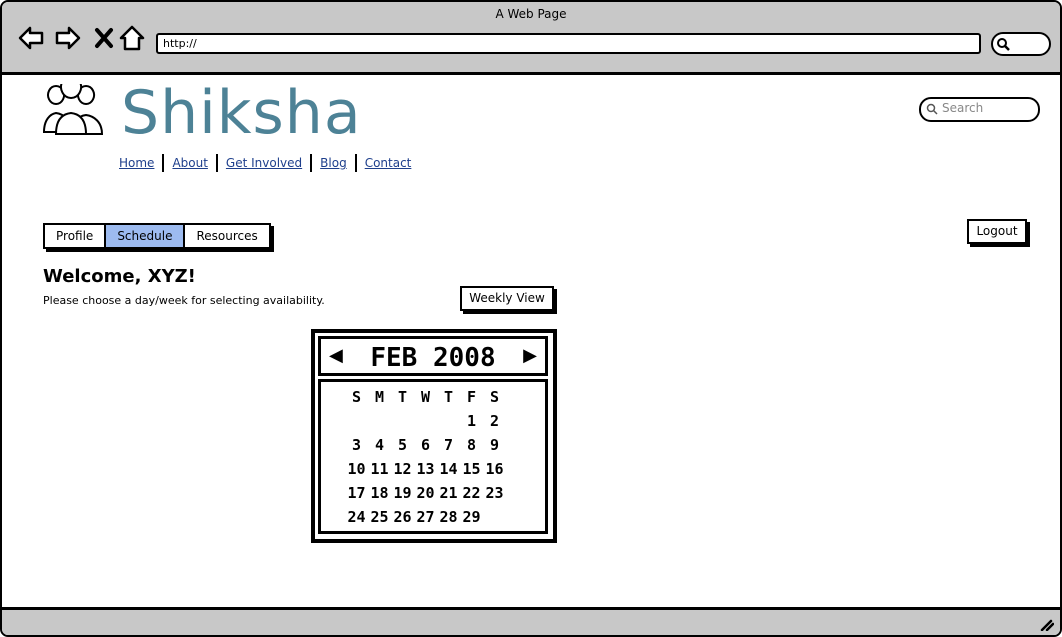  I want to click on people-group-icon, so click(73, 109).